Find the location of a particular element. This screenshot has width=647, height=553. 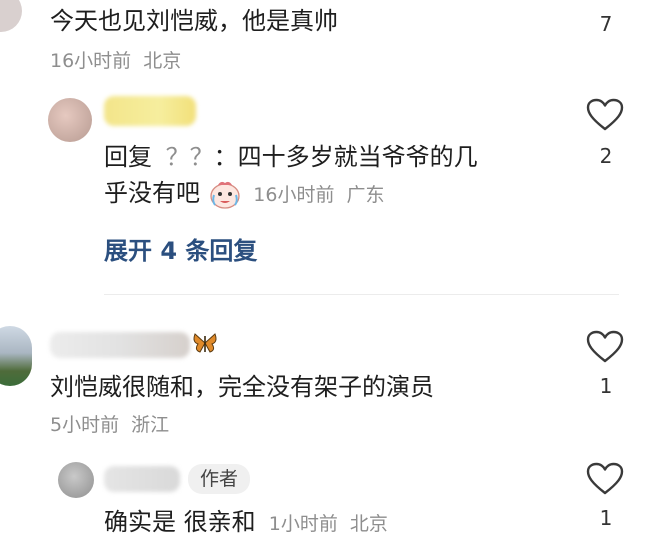

reply-location: 北京 is located at coordinates (368, 524).